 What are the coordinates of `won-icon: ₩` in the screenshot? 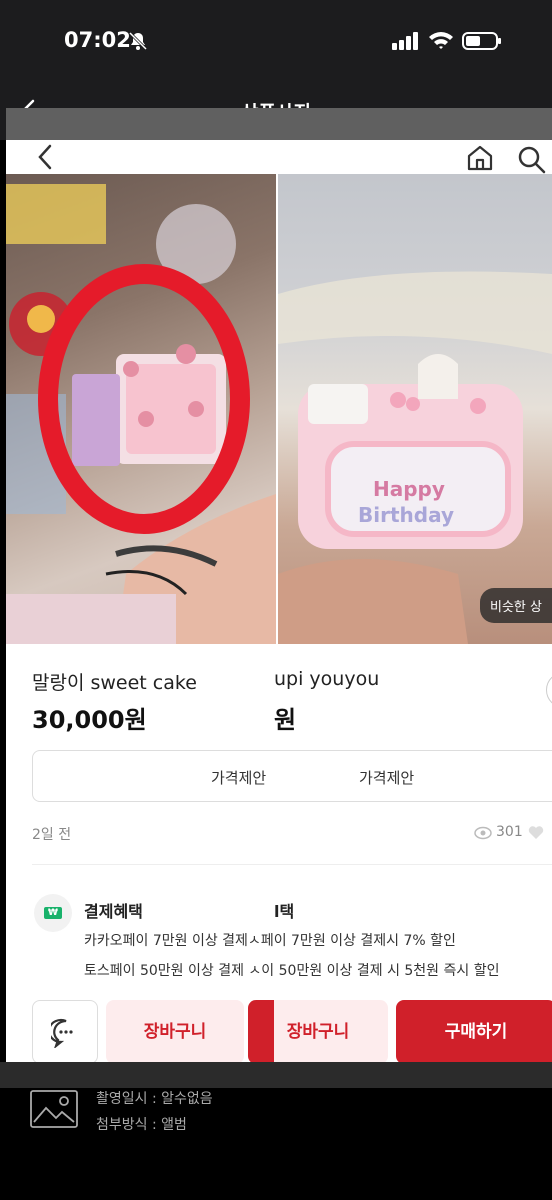 It's located at (53, 913).